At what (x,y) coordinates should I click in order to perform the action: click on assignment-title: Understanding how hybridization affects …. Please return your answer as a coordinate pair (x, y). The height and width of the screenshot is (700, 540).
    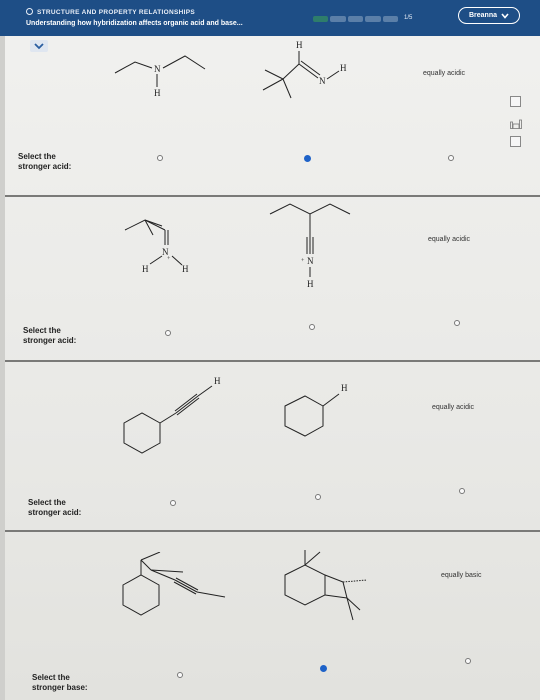
    Looking at the image, I should click on (134, 23).